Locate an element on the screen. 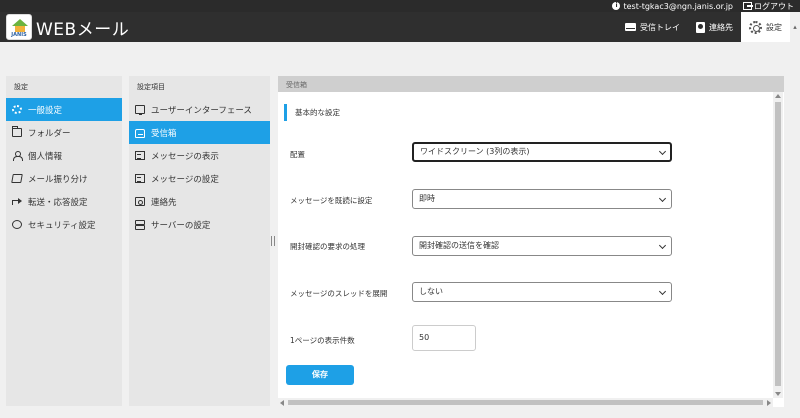 This screenshot has height=418, width=800. folder-icon is located at coordinates (17, 131).